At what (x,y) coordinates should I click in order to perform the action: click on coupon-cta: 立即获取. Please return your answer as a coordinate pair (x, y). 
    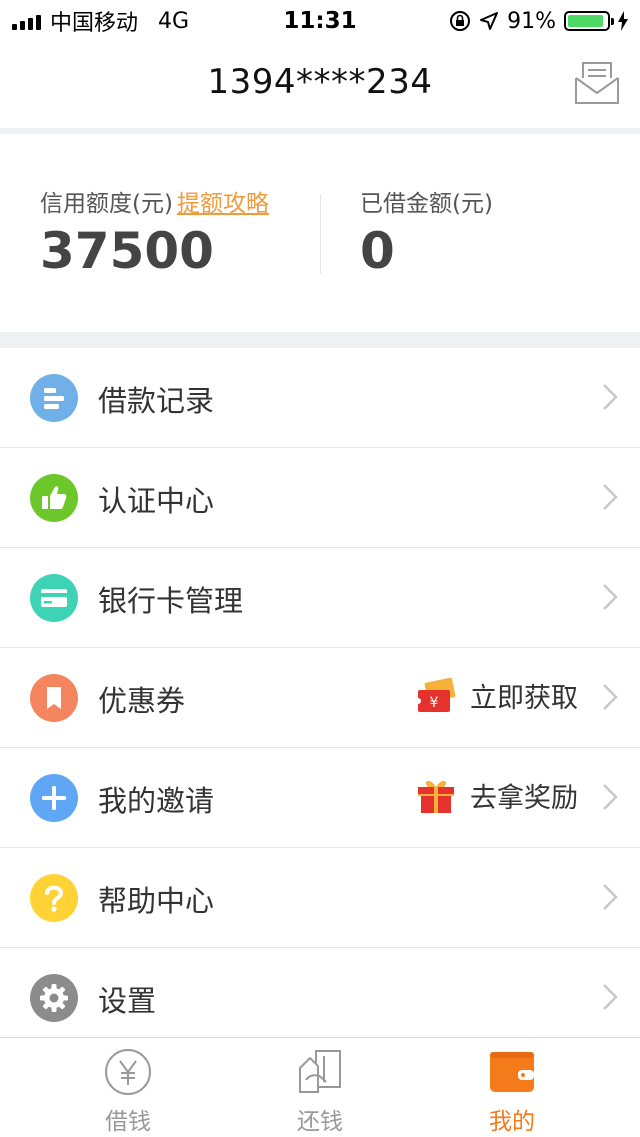
    Looking at the image, I should click on (524, 698).